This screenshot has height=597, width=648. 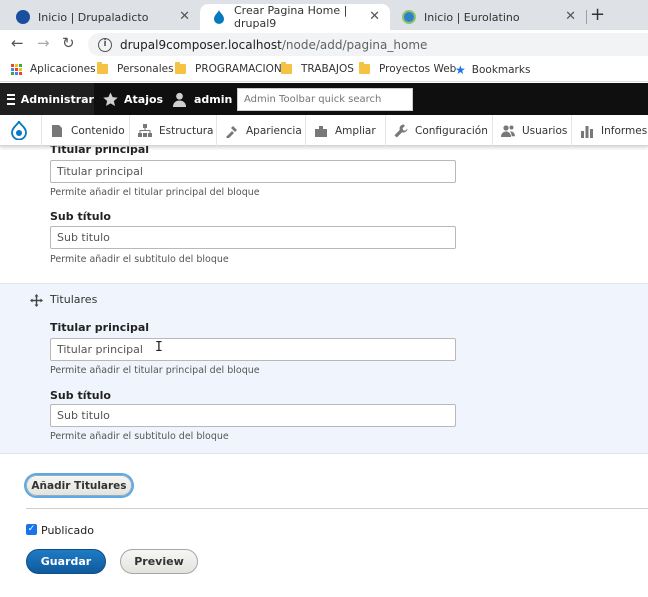 What do you see at coordinates (327, 69) in the screenshot?
I see `bookmark-label: TRABAJOS` at bounding box center [327, 69].